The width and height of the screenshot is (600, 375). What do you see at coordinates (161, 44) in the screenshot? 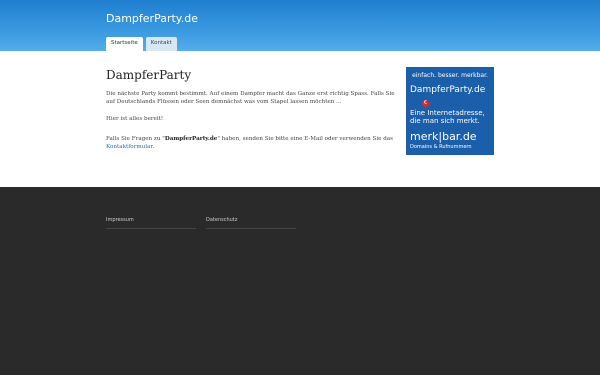
I see `tab-kontakt: Kontakt` at bounding box center [161, 44].